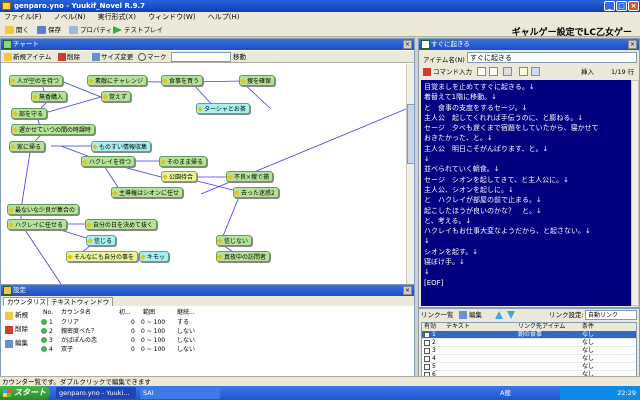  What do you see at coordinates (552, 57) in the screenshot?
I see `item-name-input: すぐに起きる` at bounding box center [552, 57].